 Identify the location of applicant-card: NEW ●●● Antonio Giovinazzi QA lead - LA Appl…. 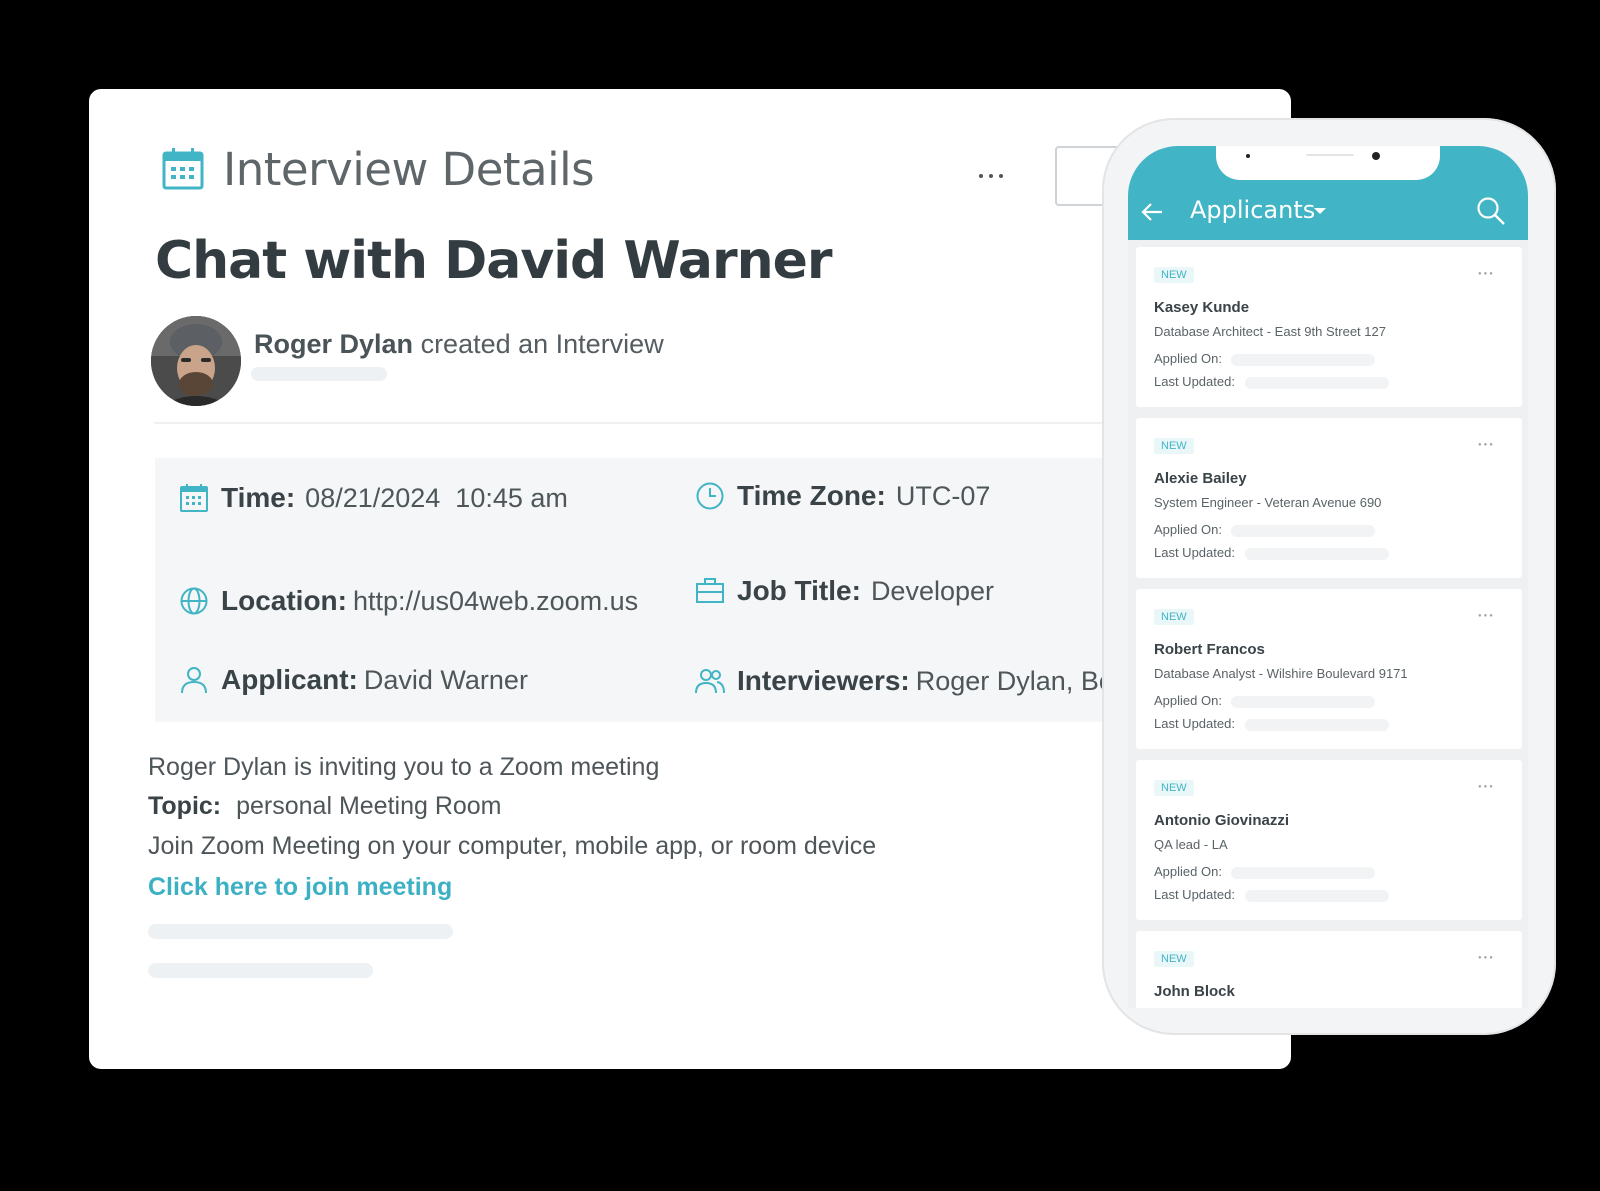
(1329, 840).